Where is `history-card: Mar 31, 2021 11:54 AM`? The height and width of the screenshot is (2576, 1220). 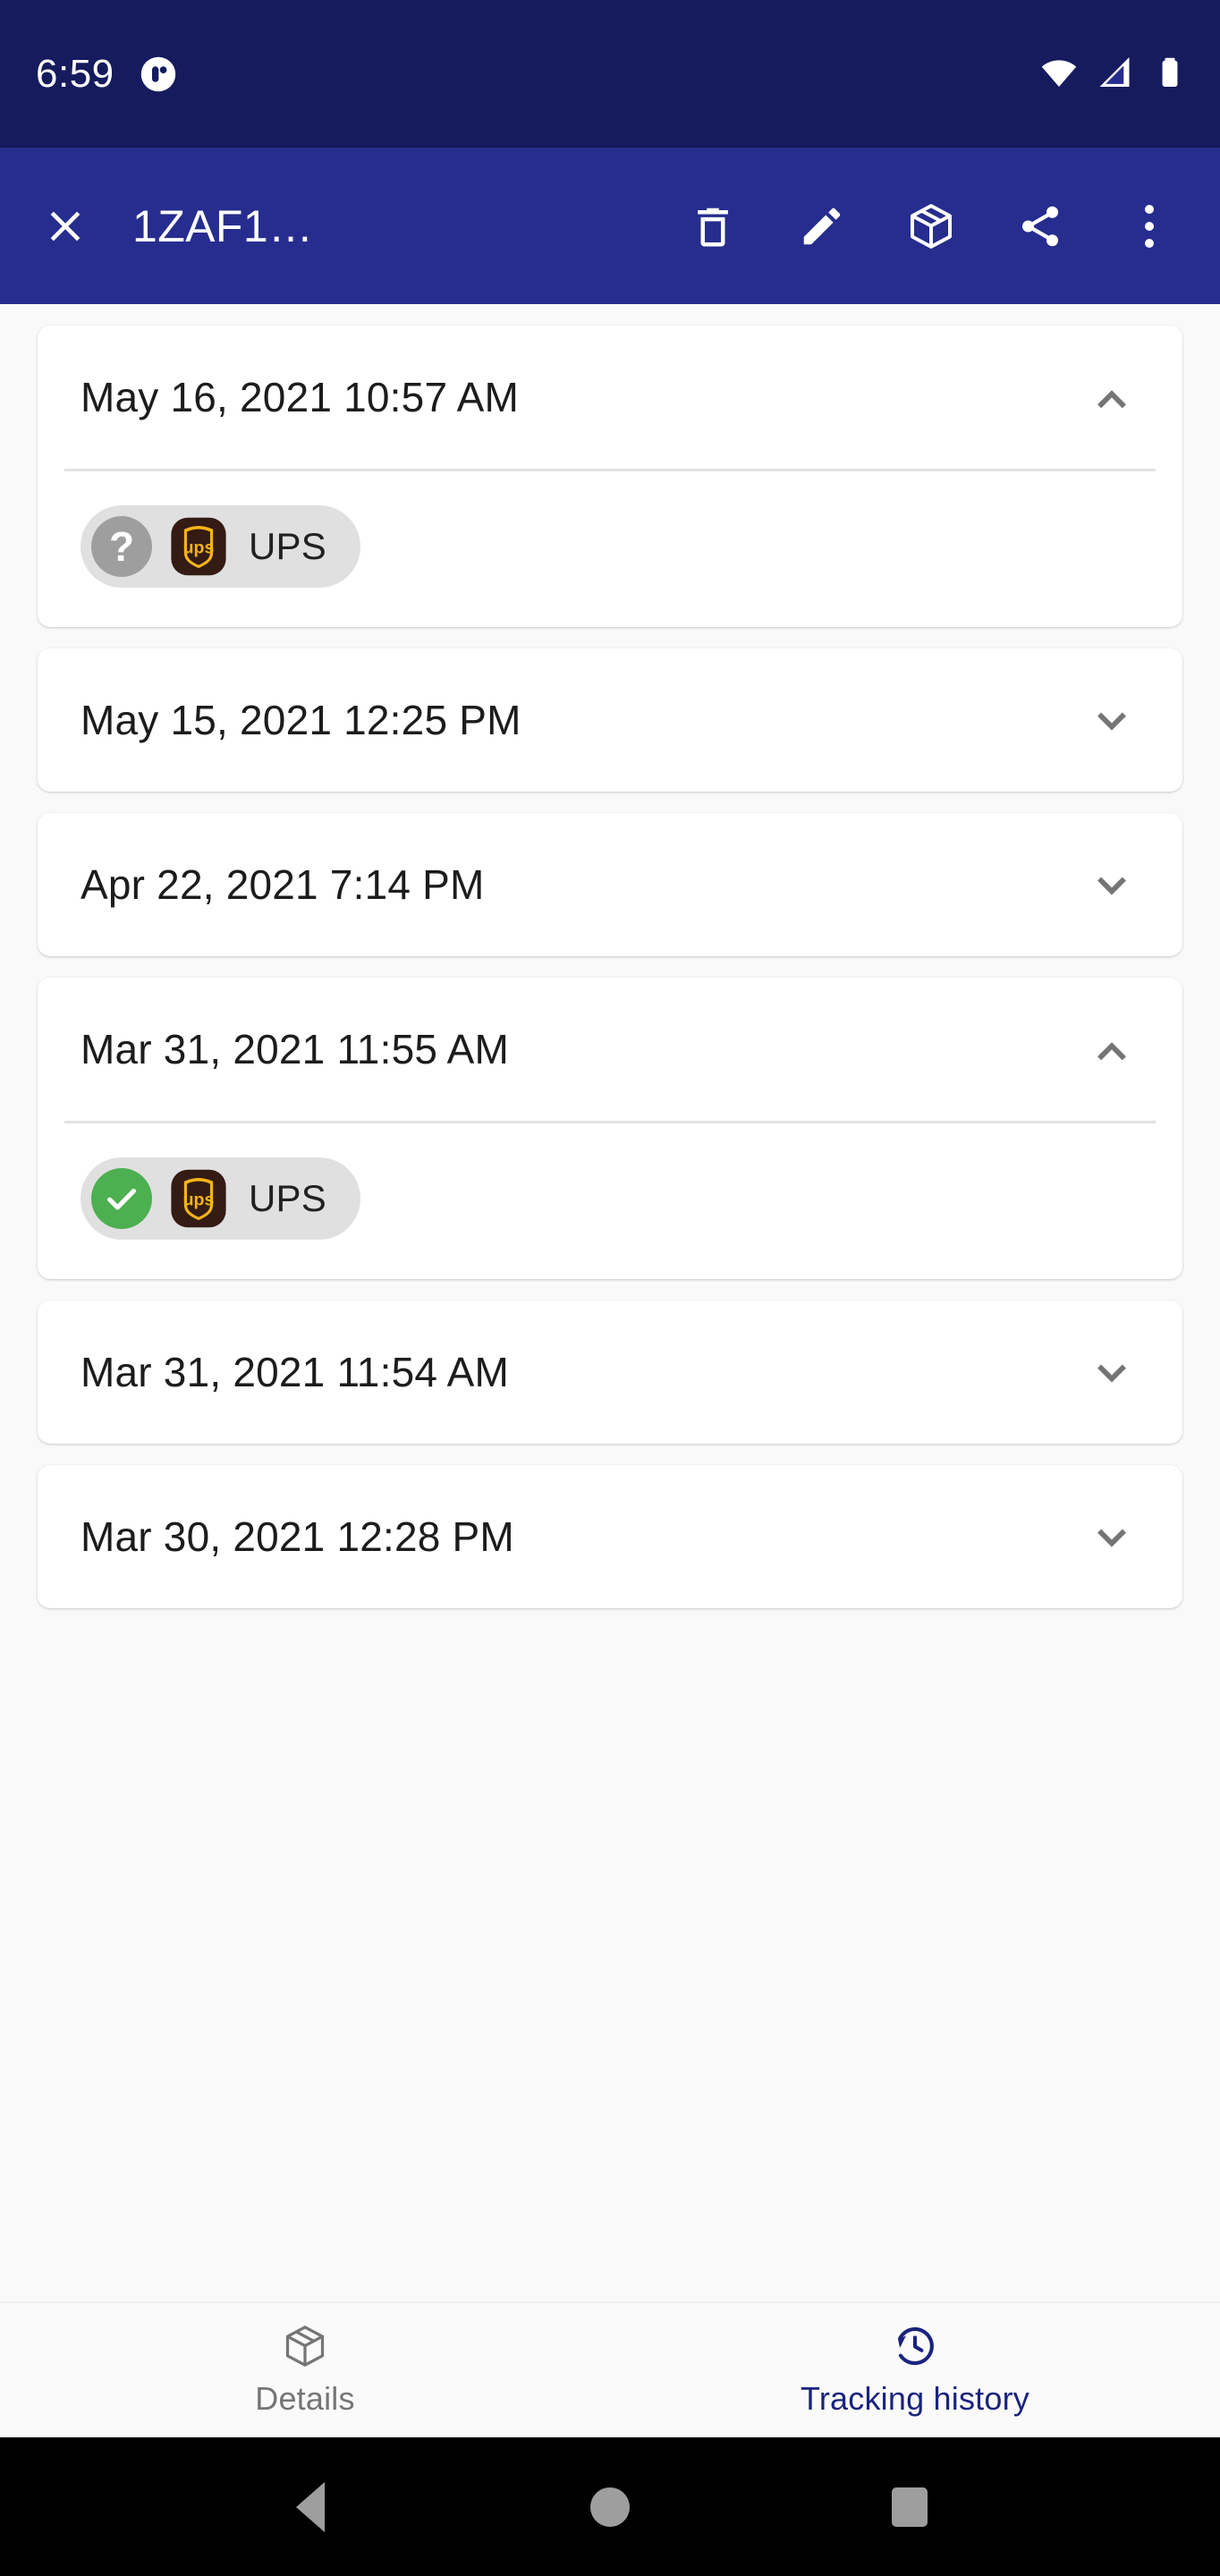
history-card: Mar 31, 2021 11:54 AM is located at coordinates (610, 1372).